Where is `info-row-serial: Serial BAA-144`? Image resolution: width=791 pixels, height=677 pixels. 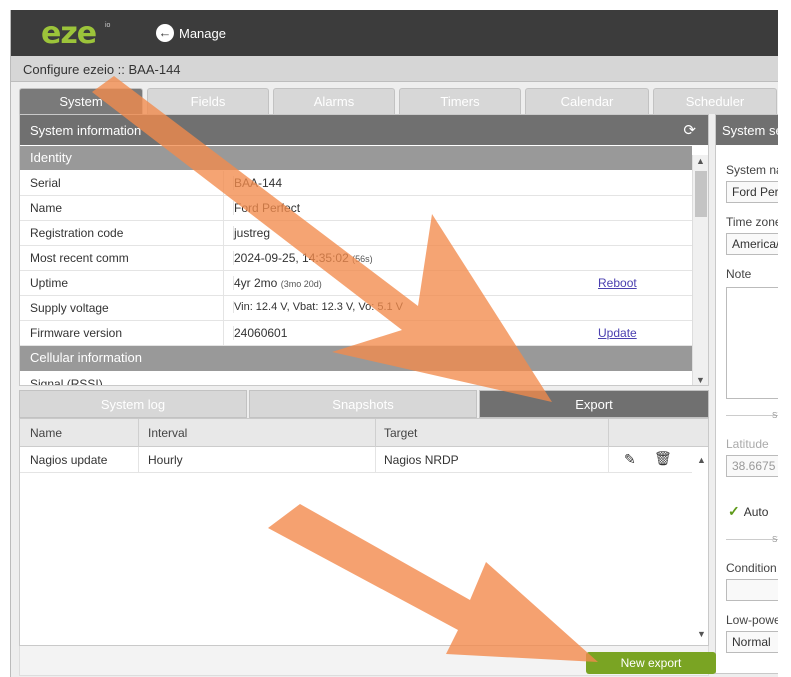 info-row-serial: Serial BAA-144 is located at coordinates (356, 183).